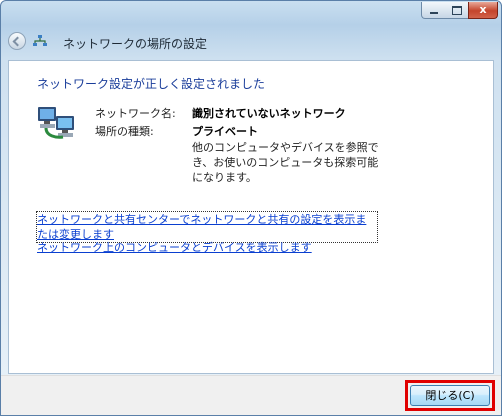 The width and height of the screenshot is (502, 416). I want to click on location-type-value: プライベート, so click(225, 131).